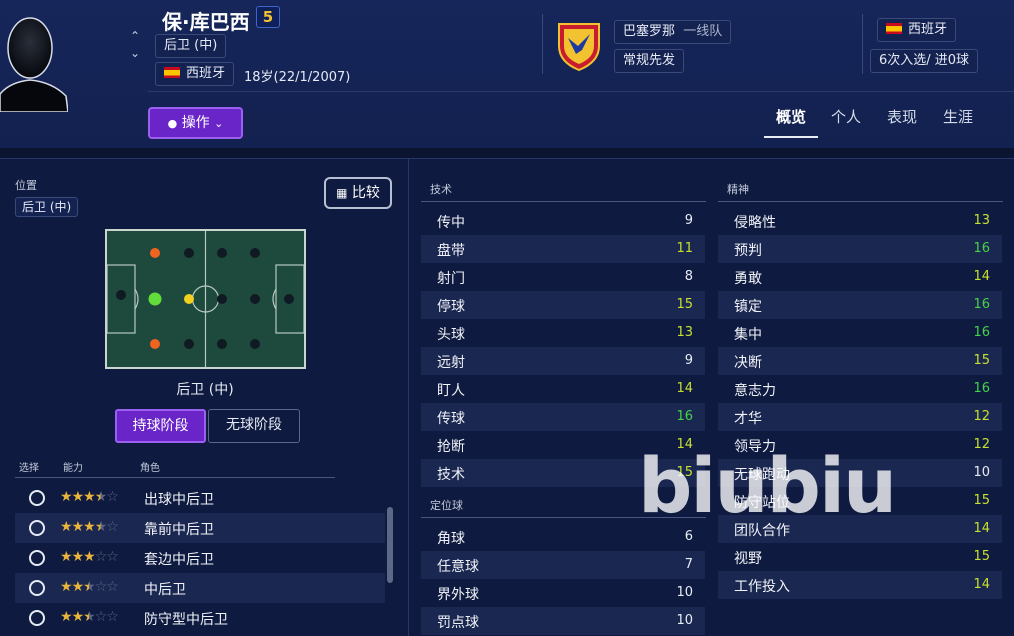 This screenshot has height=636, width=1014. Describe the element at coordinates (860, 277) in the screenshot. I see `attribute-row: 勇敢 14` at that location.